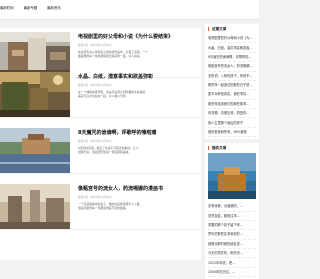 The height and width of the screenshot is (279, 320). What do you see at coordinates (7, 7) in the screenshot?
I see `nav-item-latest-time: 最新时间` at bounding box center [7, 7].